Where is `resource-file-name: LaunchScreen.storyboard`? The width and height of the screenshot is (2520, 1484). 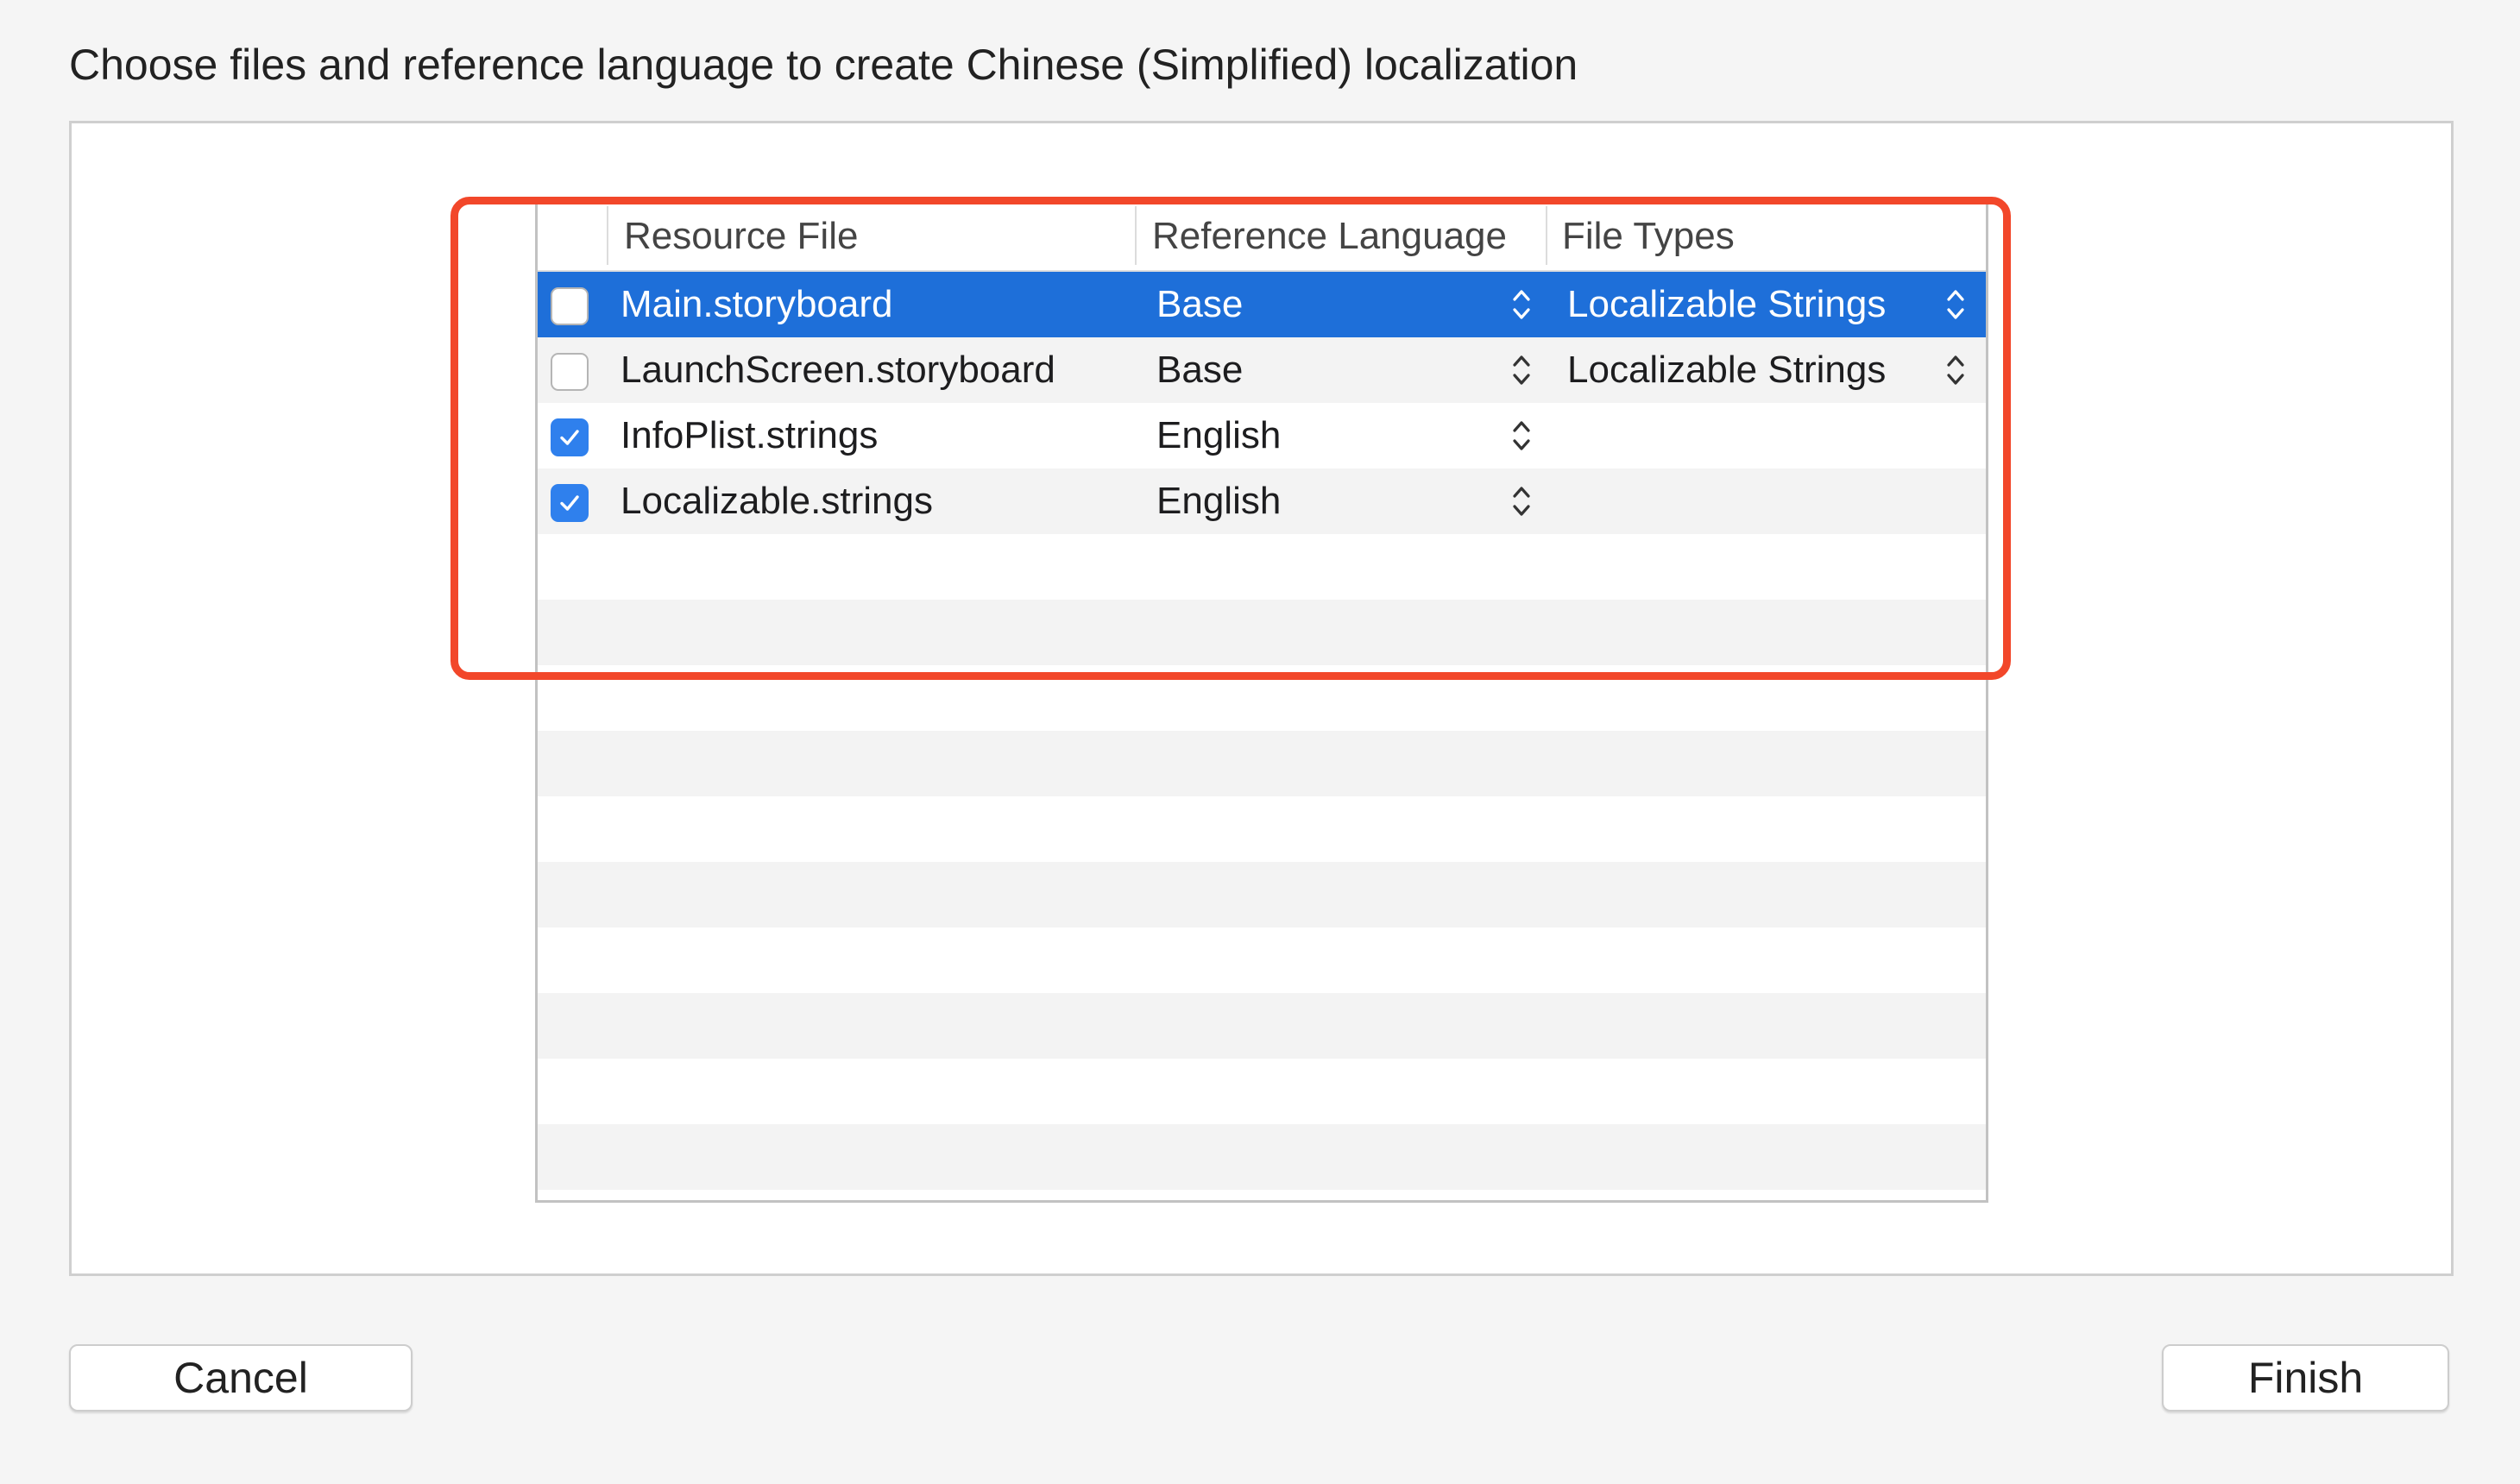
resource-file-name: LaunchScreen.storyboard is located at coordinates (838, 370).